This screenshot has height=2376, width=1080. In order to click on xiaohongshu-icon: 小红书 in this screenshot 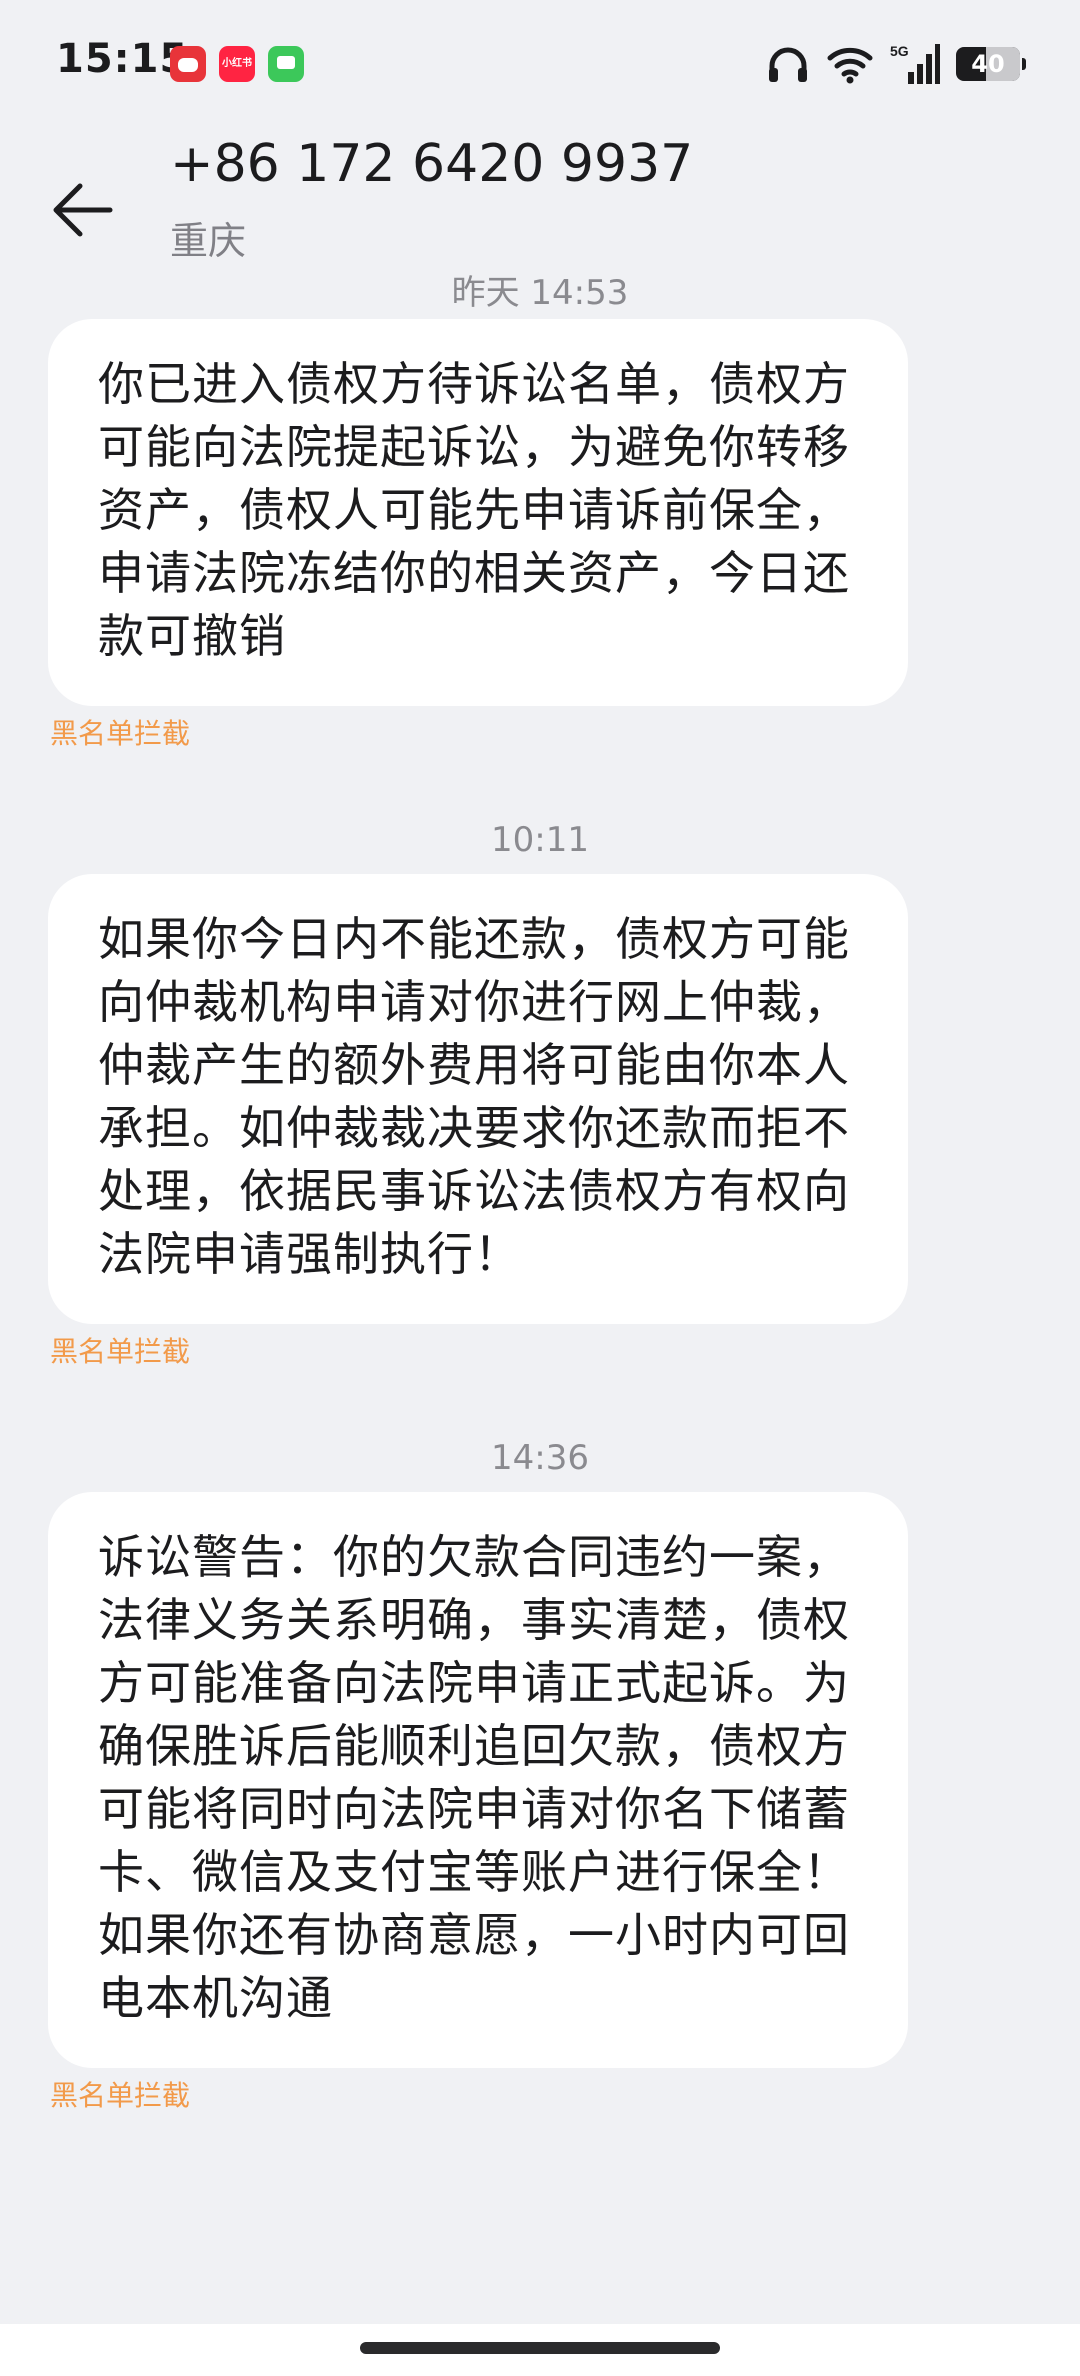, I will do `click(237, 64)`.